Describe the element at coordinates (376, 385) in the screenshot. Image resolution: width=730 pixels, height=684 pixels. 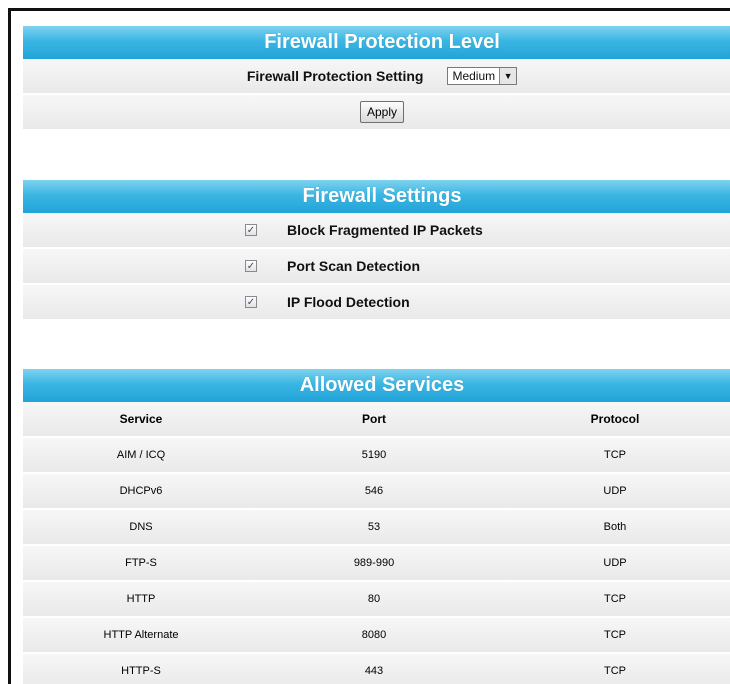
I see `allowed-services-header: Allowed Services` at that location.